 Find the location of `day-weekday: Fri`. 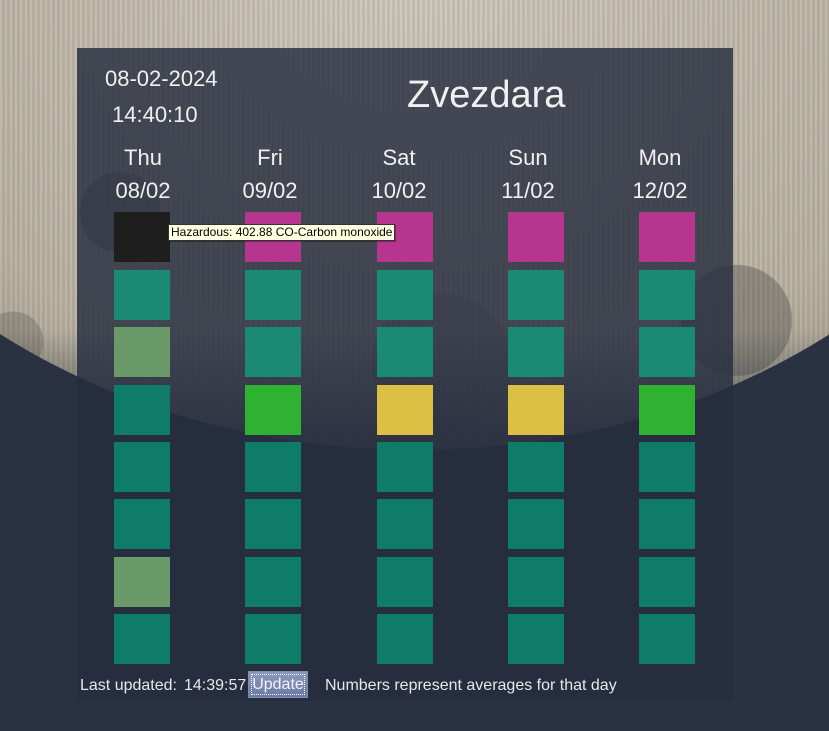

day-weekday: Fri is located at coordinates (270, 157).